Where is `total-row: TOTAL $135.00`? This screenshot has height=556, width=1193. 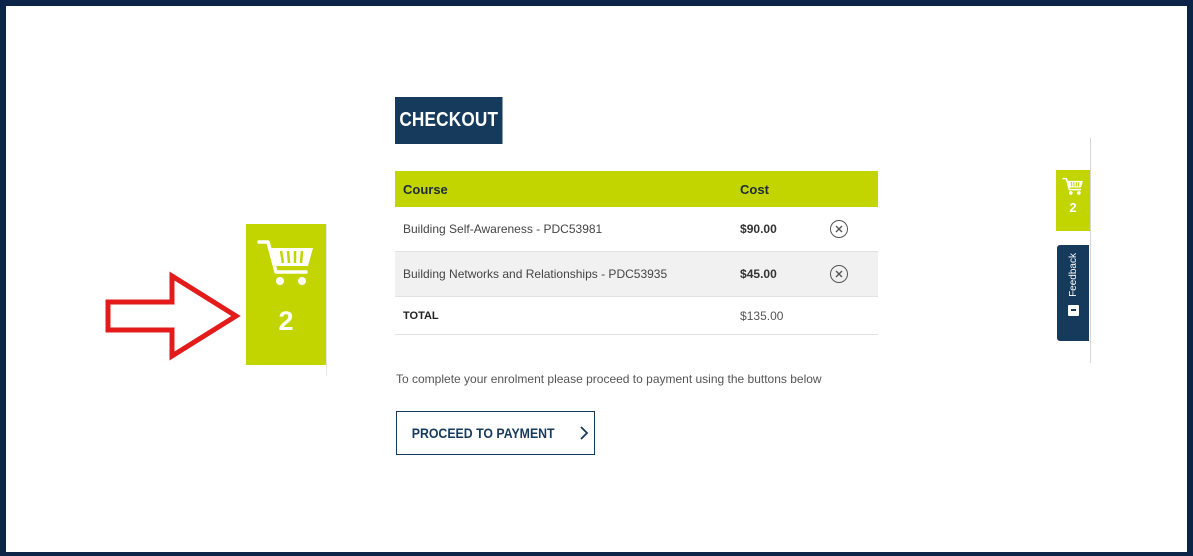
total-row: TOTAL $135.00 is located at coordinates (636, 315).